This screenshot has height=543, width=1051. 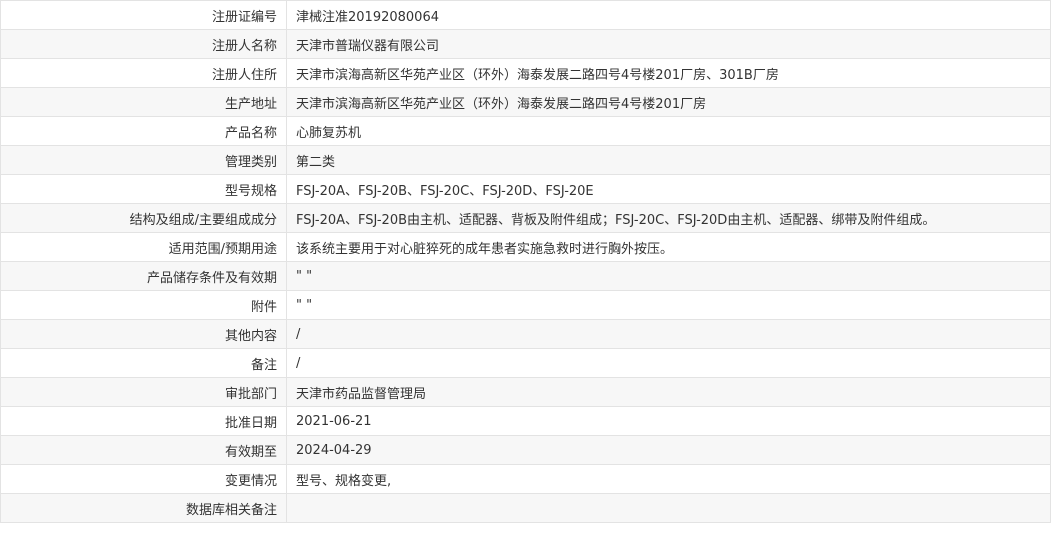 What do you see at coordinates (668, 247) in the screenshot?
I see `field-value: 该系统主要用于对心脏猝死的成年患者实施急救时进行胸外按压。` at bounding box center [668, 247].